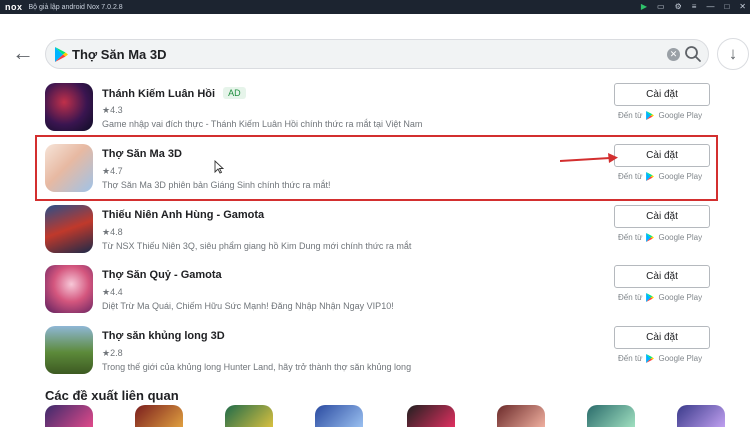  I want to click on search-toolbar: ← Thợ Săn Ma 3D ✕ ↓, so click(375, 45).